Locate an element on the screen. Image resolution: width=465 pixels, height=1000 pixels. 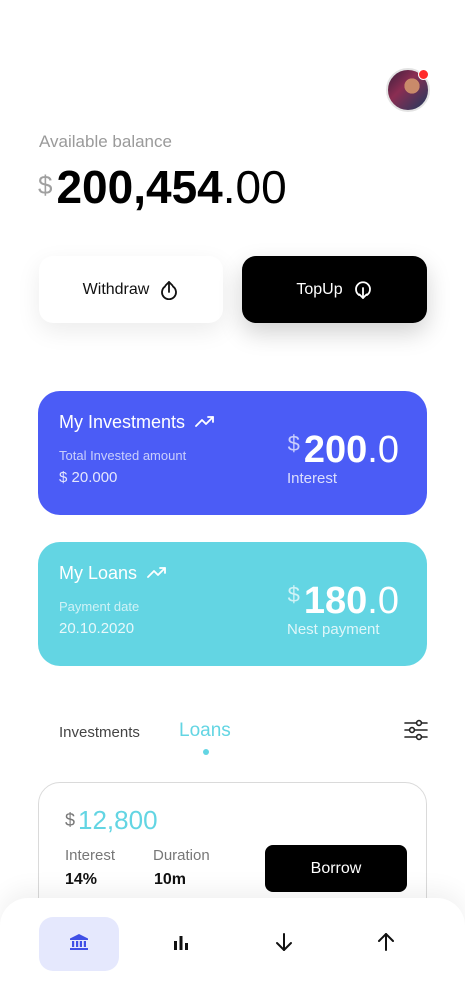
investments-amount-integer: 200 is located at coordinates (335, 450).